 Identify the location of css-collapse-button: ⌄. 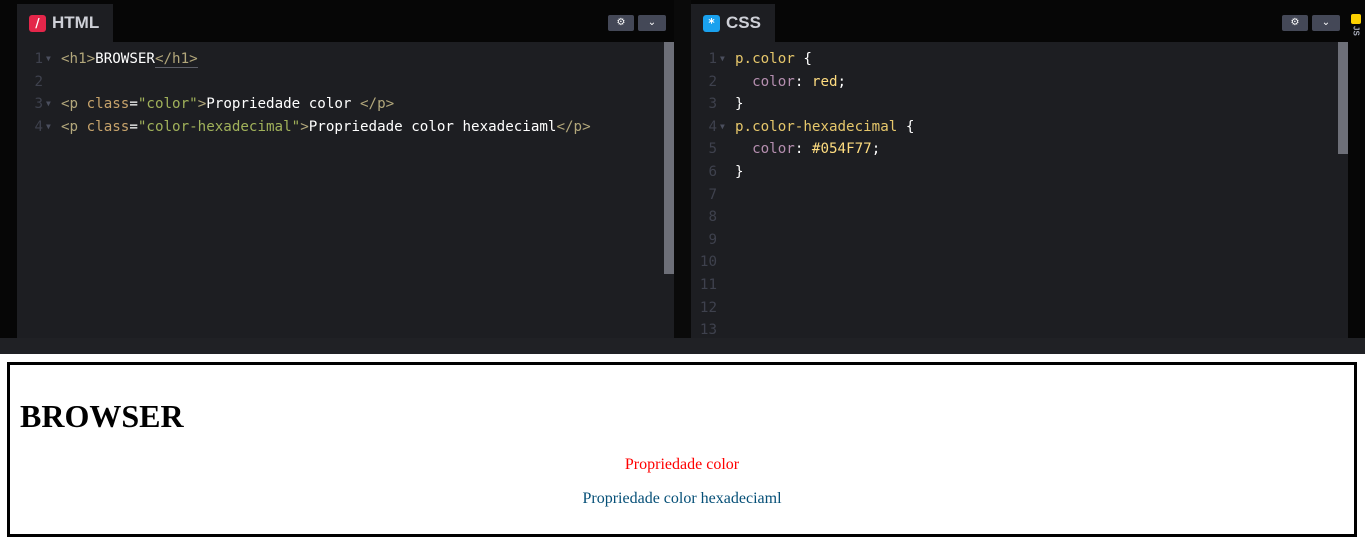
(1326, 23).